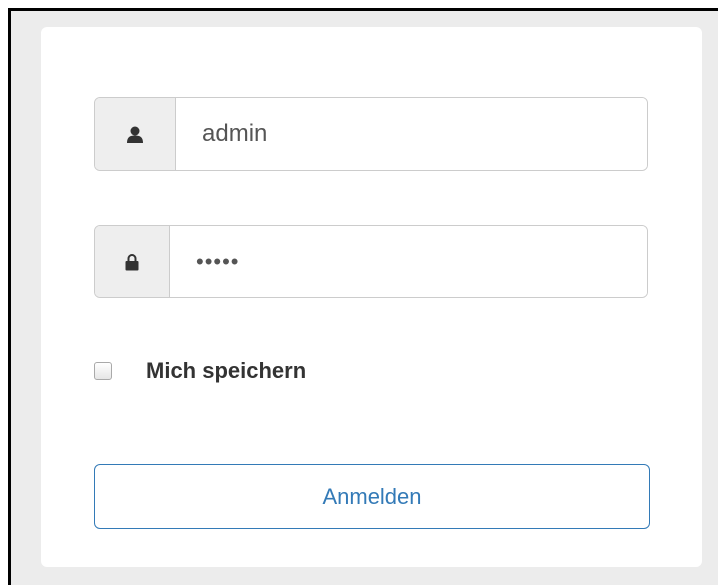 This screenshot has height=585, width=718. Describe the element at coordinates (408, 261) in the screenshot. I see `password-input` at that location.